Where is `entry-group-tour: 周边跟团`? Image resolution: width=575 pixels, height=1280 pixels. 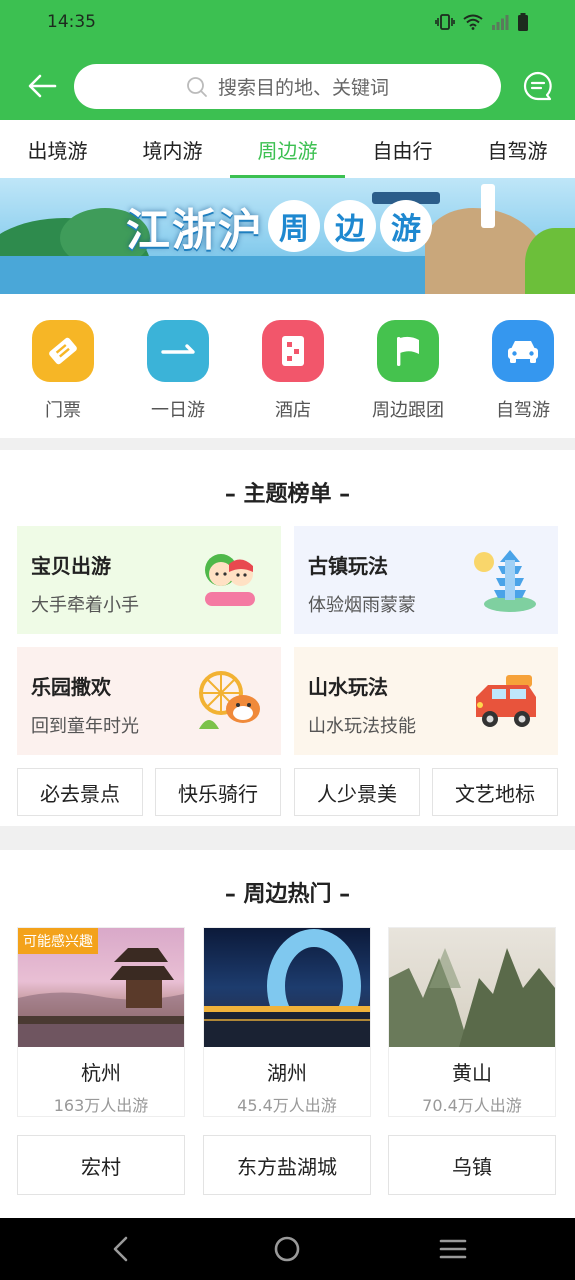 entry-group-tour: 周边跟团 is located at coordinates (408, 379).